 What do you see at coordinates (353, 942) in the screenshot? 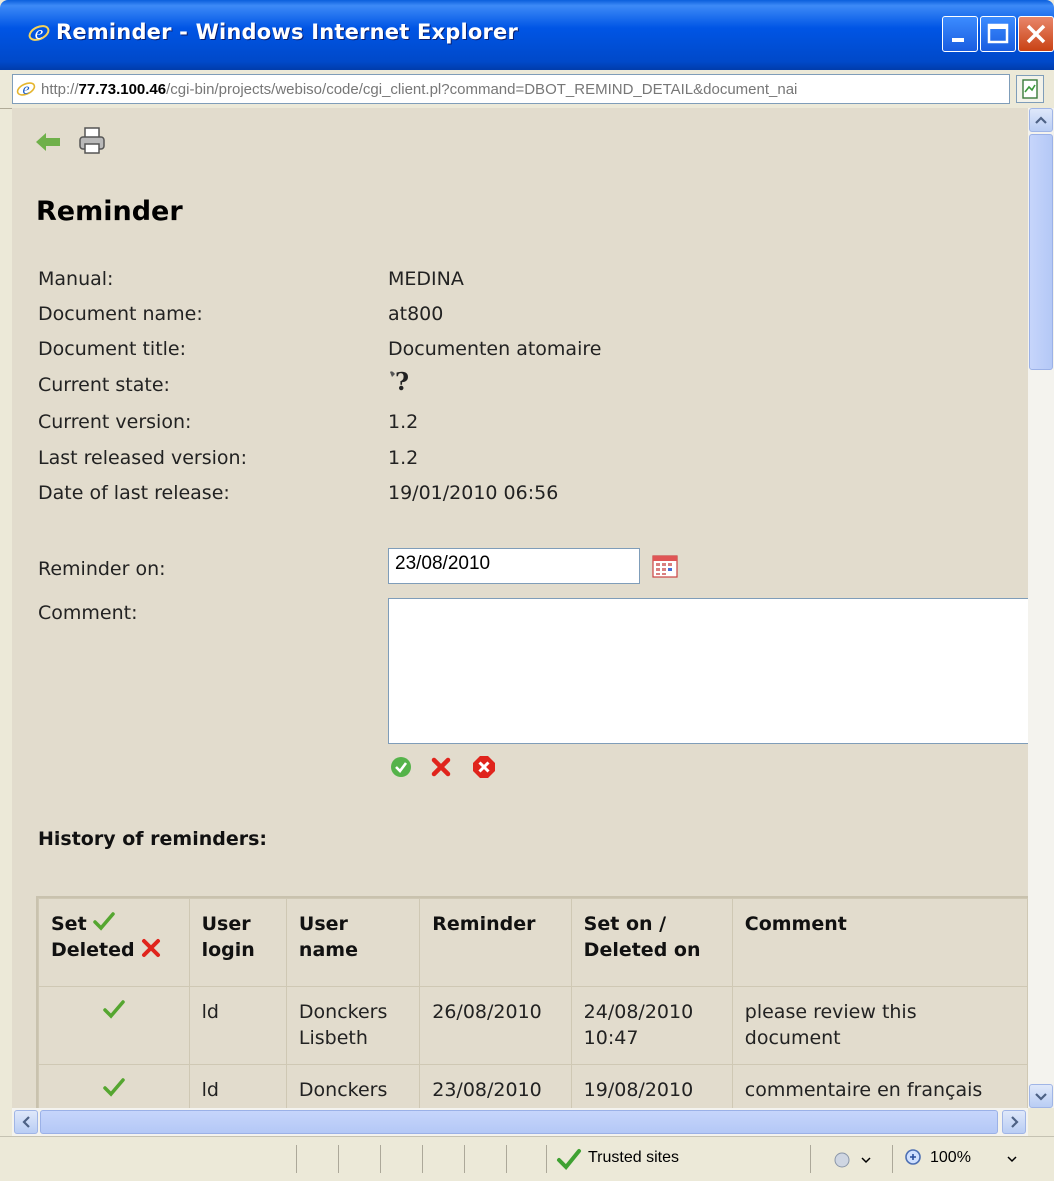
I see `user-name-header: User name` at bounding box center [353, 942].